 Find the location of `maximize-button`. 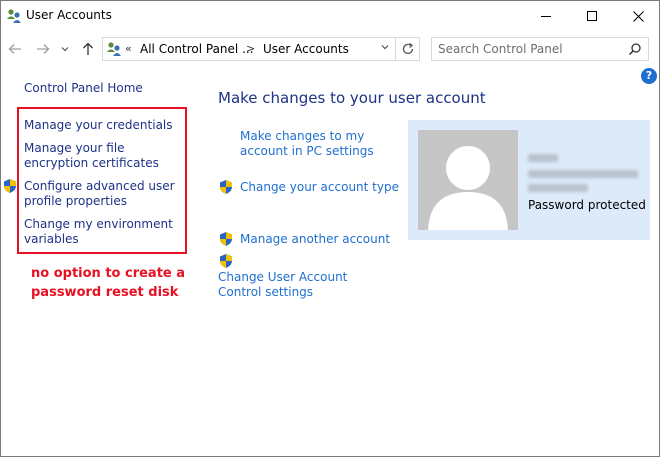

maximize-button is located at coordinates (592, 16).